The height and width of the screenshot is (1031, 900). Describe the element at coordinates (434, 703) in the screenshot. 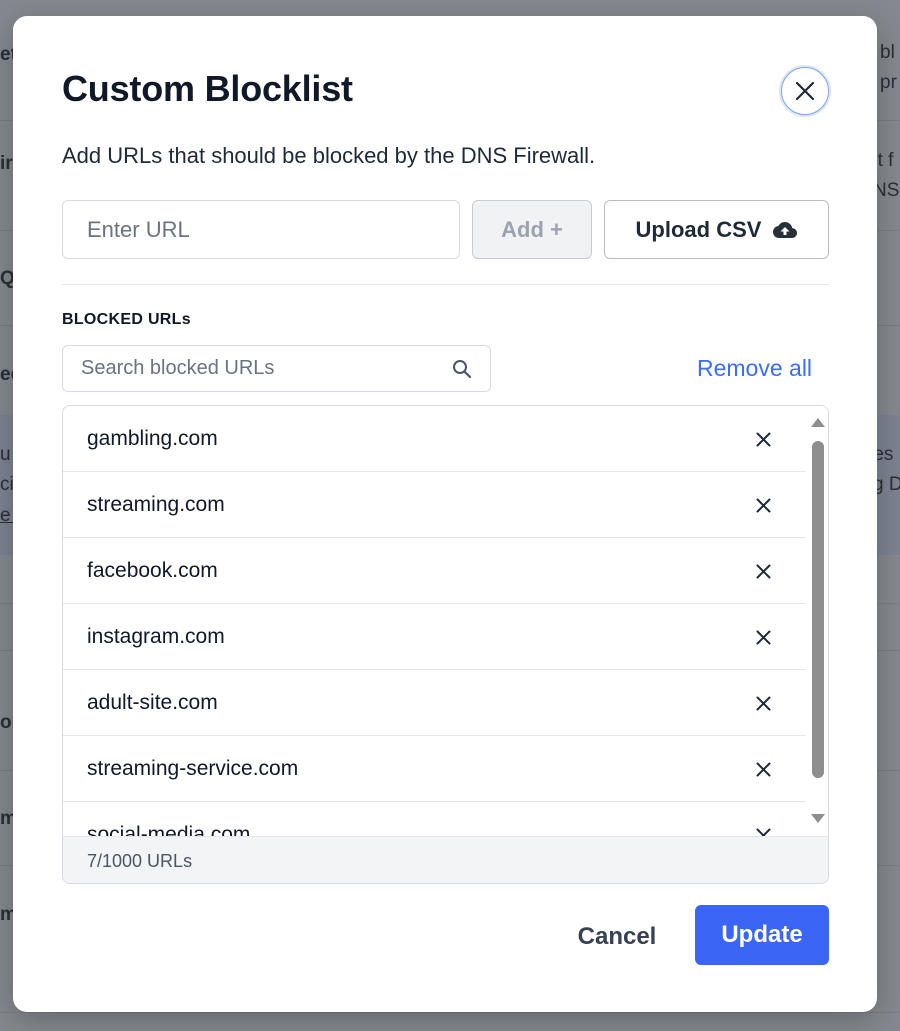

I see `list-item: adult-site.com` at that location.